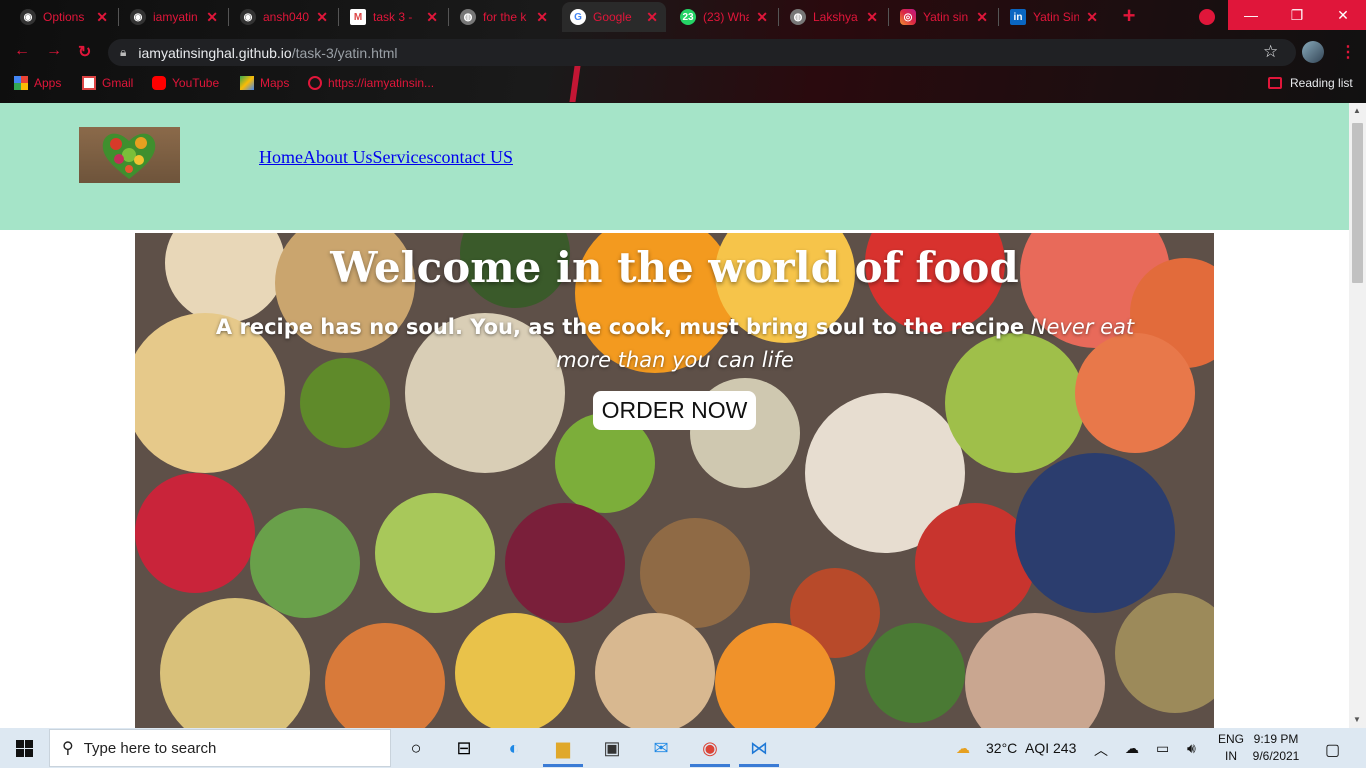 Image resolution: width=1366 pixels, height=768 pixels. I want to click on forward-icon: →, so click(54, 51).